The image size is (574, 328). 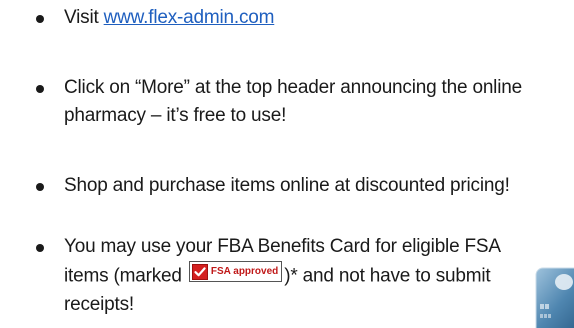 What do you see at coordinates (199, 271) in the screenshot?
I see `checkmark-icon` at bounding box center [199, 271].